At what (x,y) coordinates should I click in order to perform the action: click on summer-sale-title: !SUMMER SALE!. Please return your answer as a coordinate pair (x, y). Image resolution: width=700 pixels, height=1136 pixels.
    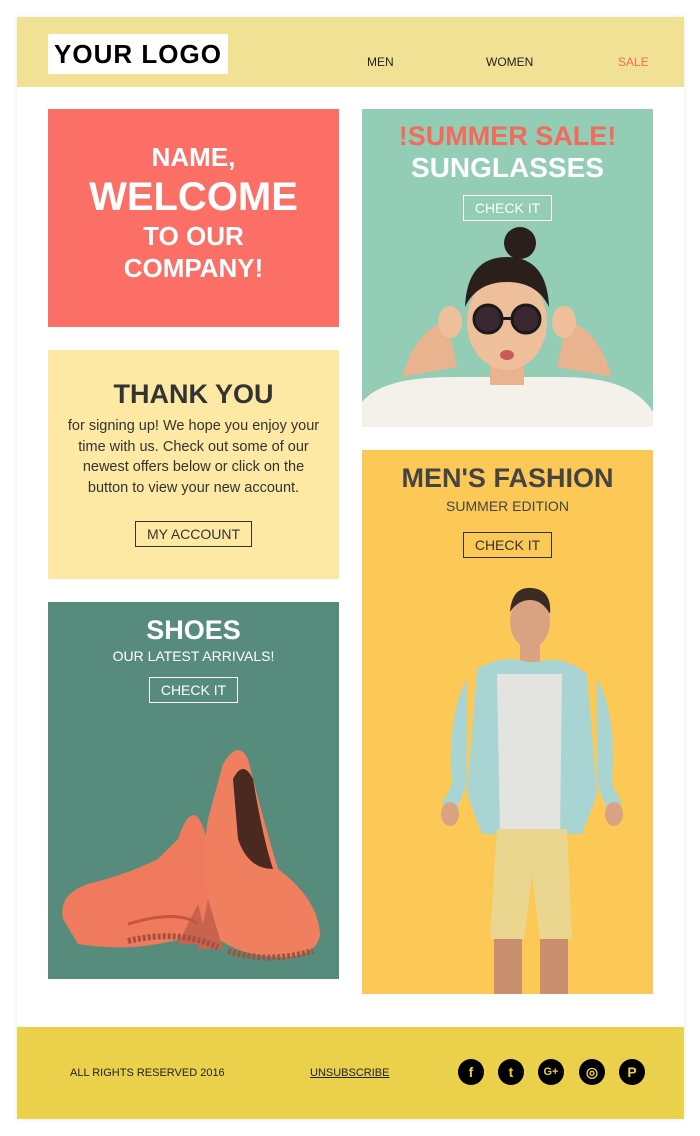
    Looking at the image, I should click on (507, 136).